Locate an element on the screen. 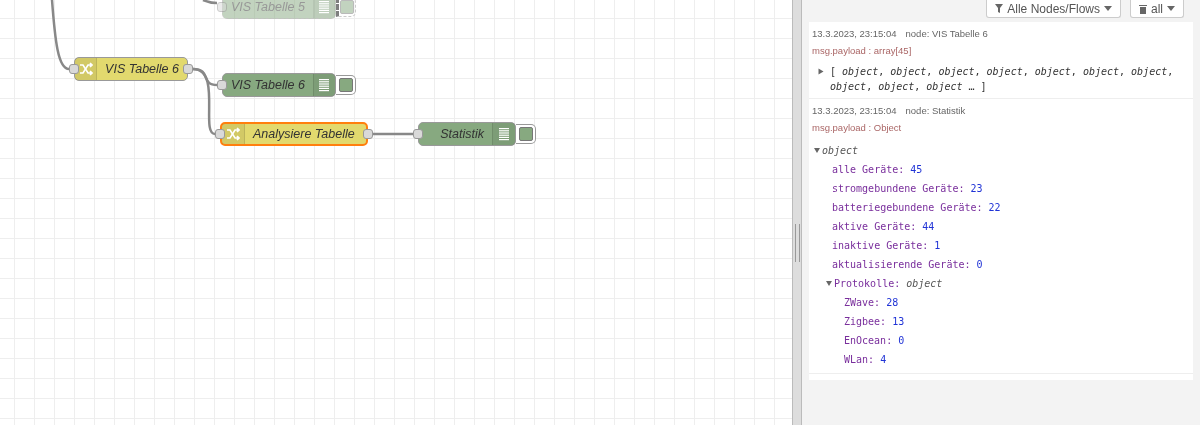  property-value: aktive Geräte: 44 is located at coordinates (883, 226).